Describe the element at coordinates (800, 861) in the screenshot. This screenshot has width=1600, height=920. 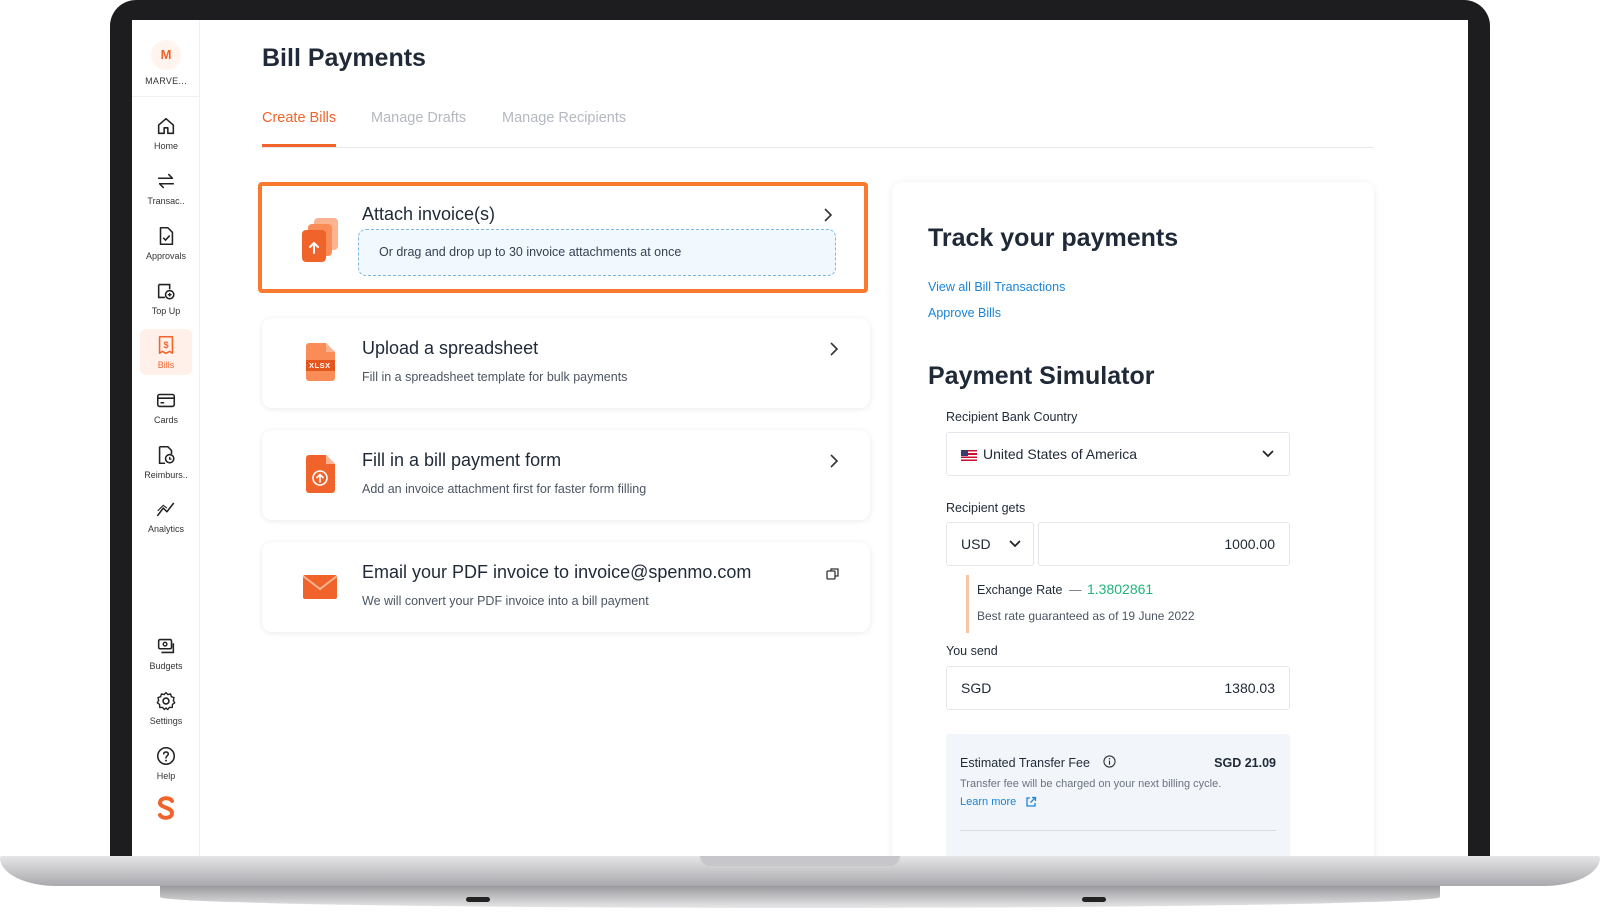
I see `laptop-notch` at that location.